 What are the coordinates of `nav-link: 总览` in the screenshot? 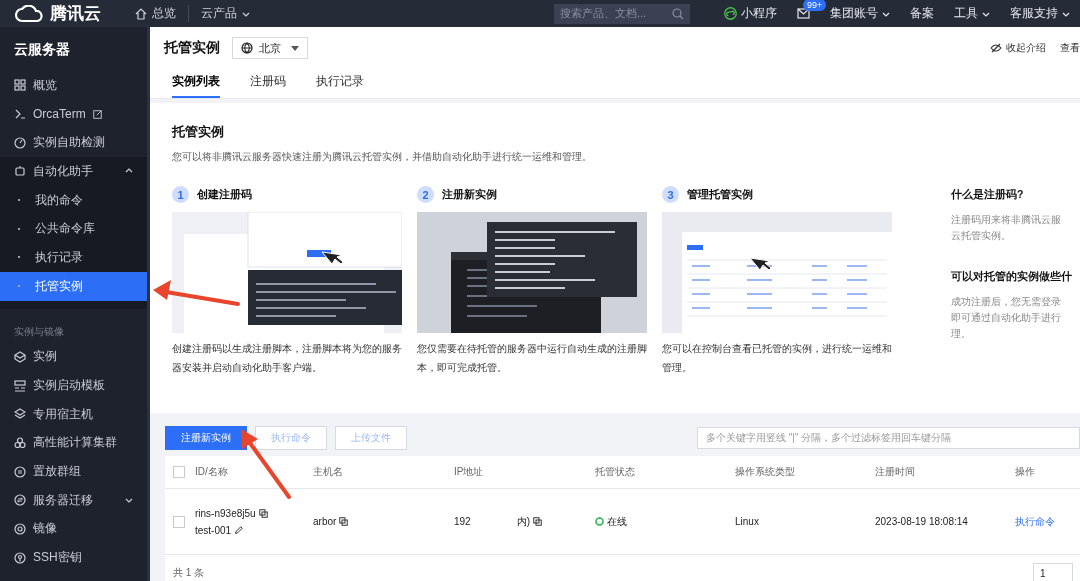 It's located at (156, 13).